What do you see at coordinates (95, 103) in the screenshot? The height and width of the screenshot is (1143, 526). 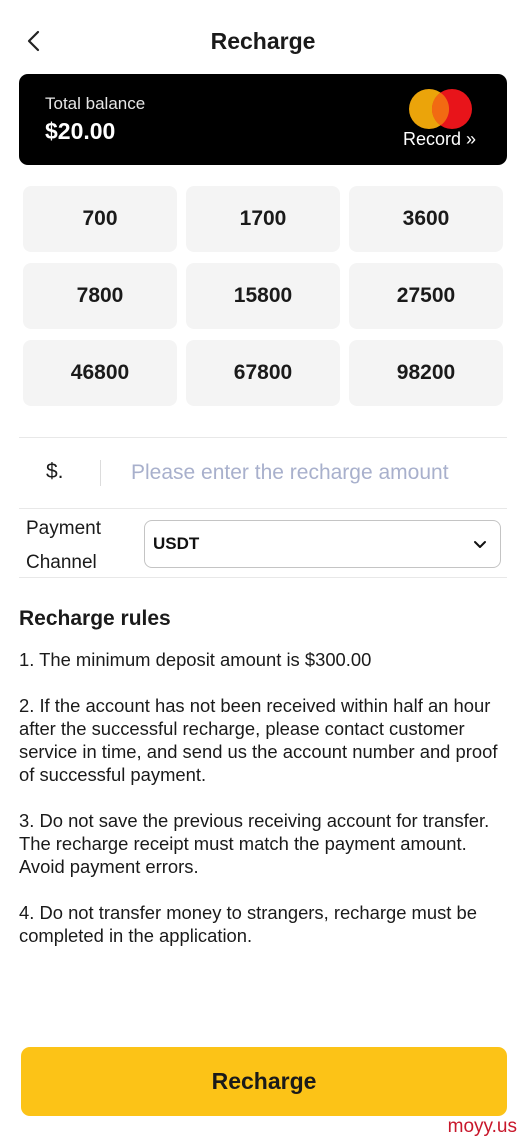 I see `balance-label: Total balance` at bounding box center [95, 103].